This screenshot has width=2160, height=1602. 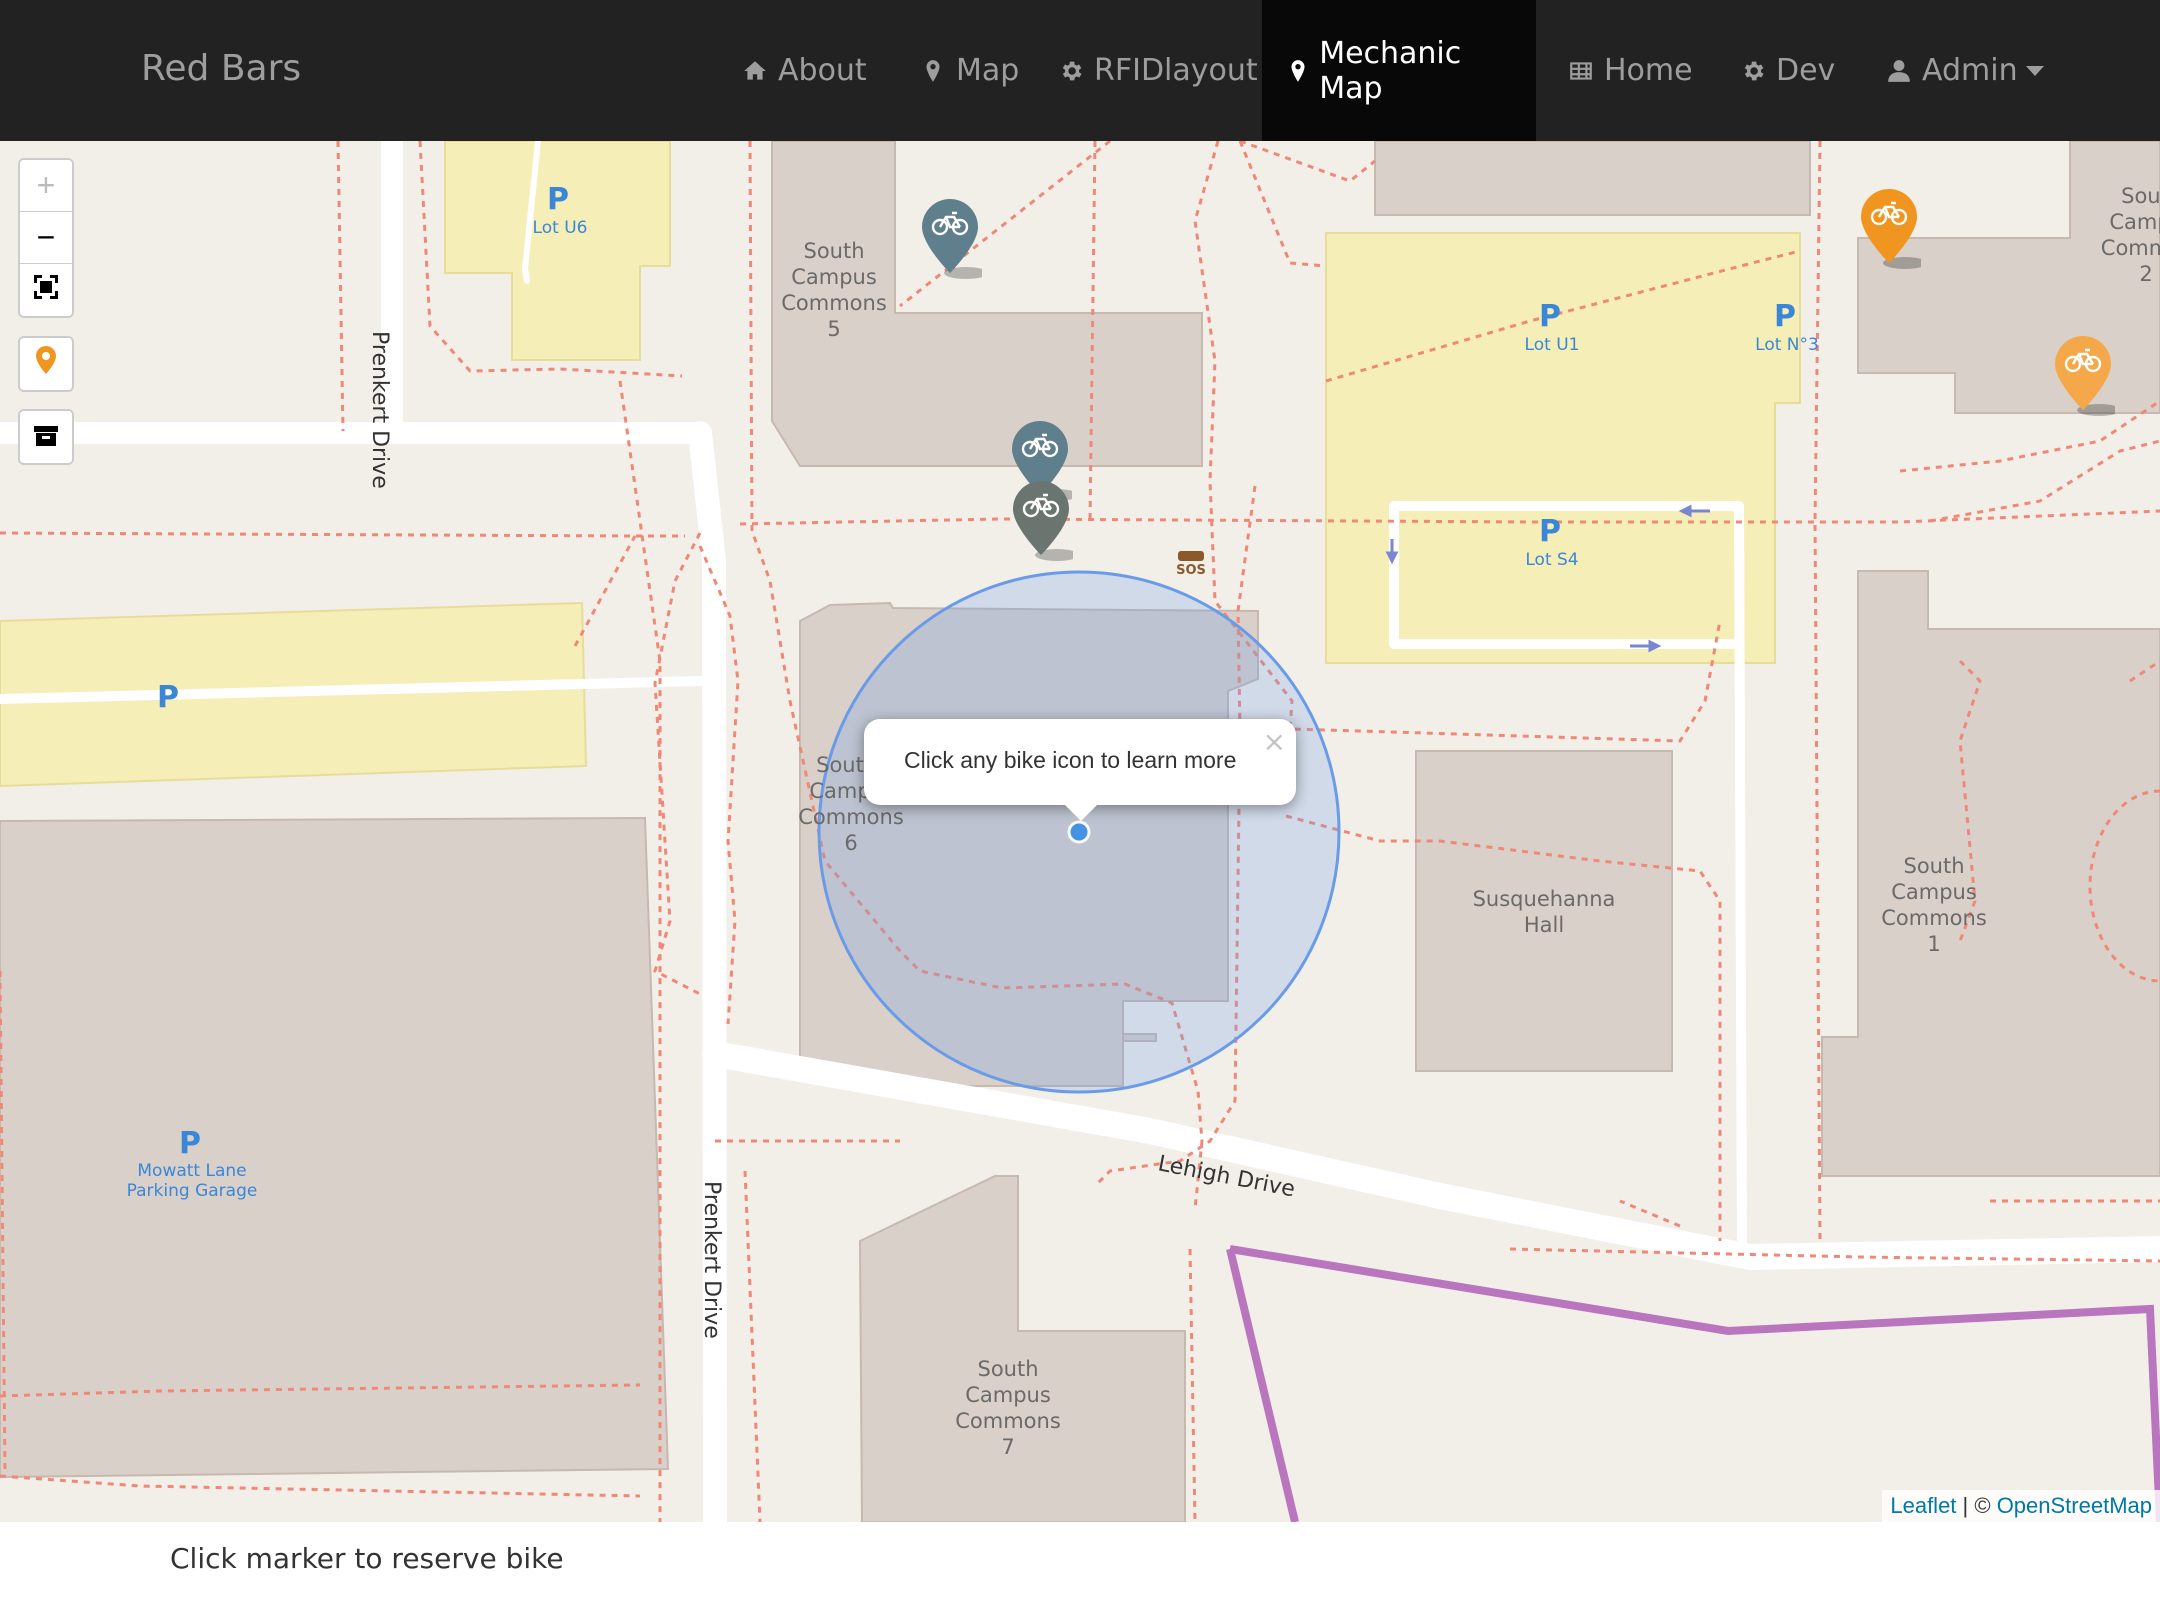 I want to click on nav-map-label: Map, so click(x=988, y=70).